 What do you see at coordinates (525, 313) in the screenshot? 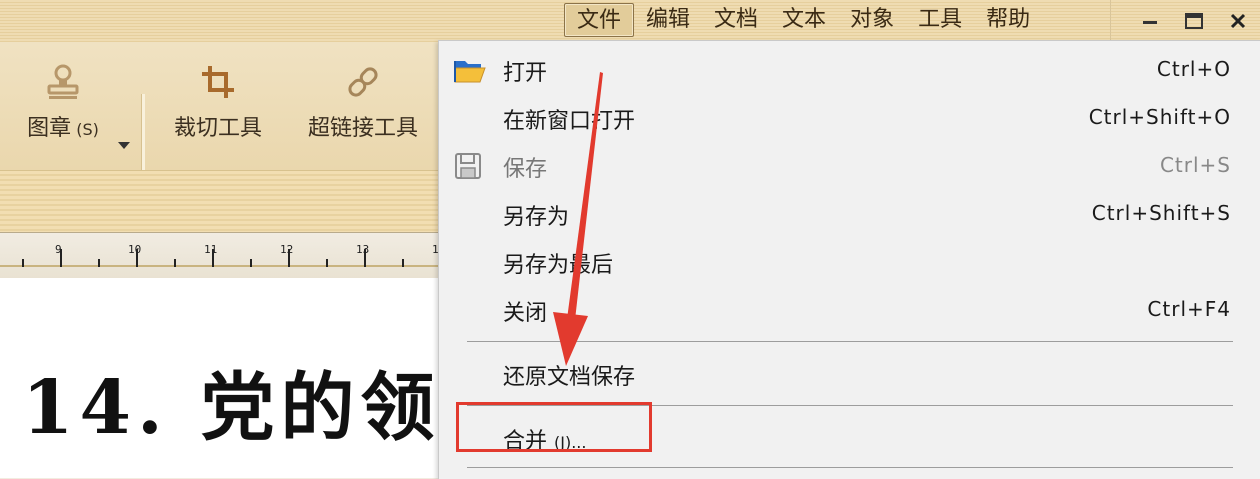
I see `menu-item-label: 关闭` at bounding box center [525, 313].